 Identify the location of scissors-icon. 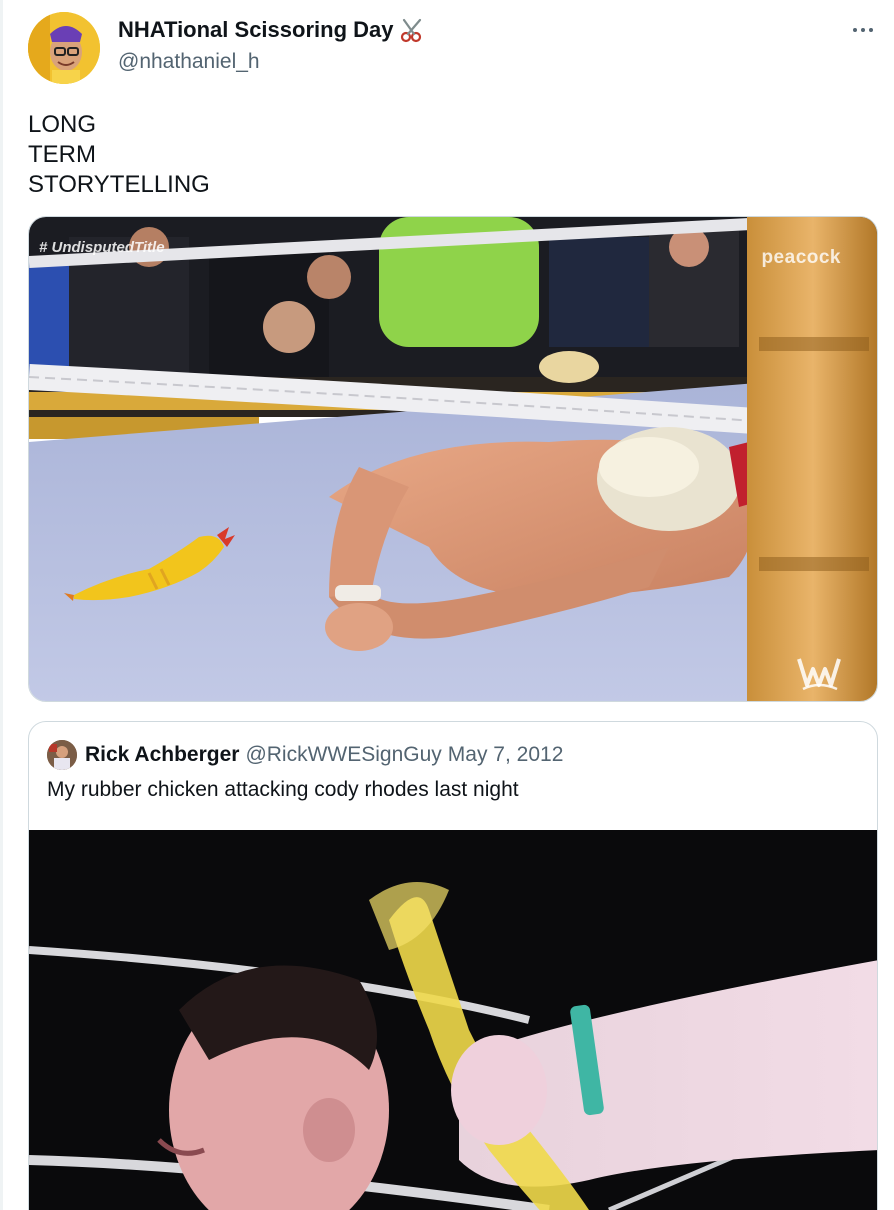
(411, 30).